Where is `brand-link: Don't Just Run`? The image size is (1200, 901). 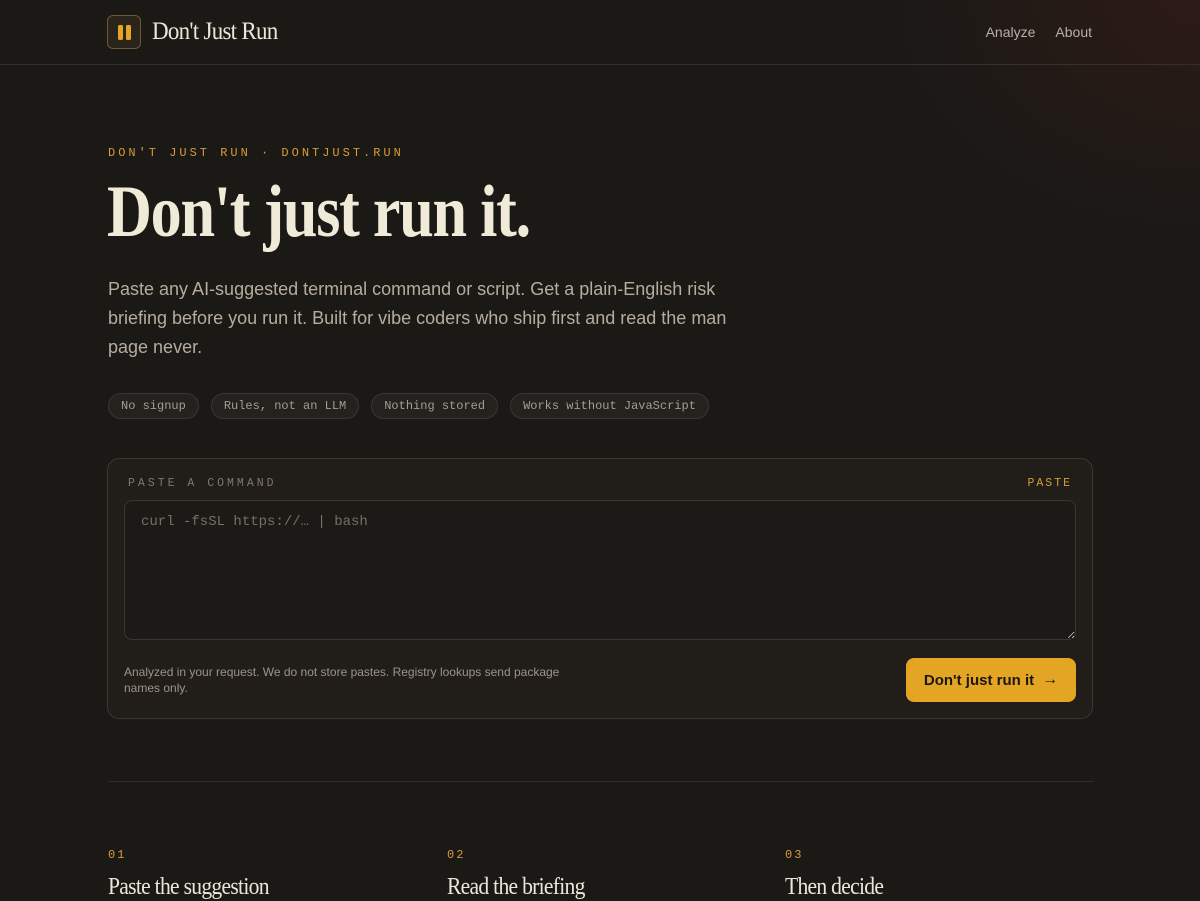
brand-link: Don't Just Run is located at coordinates (197, 32).